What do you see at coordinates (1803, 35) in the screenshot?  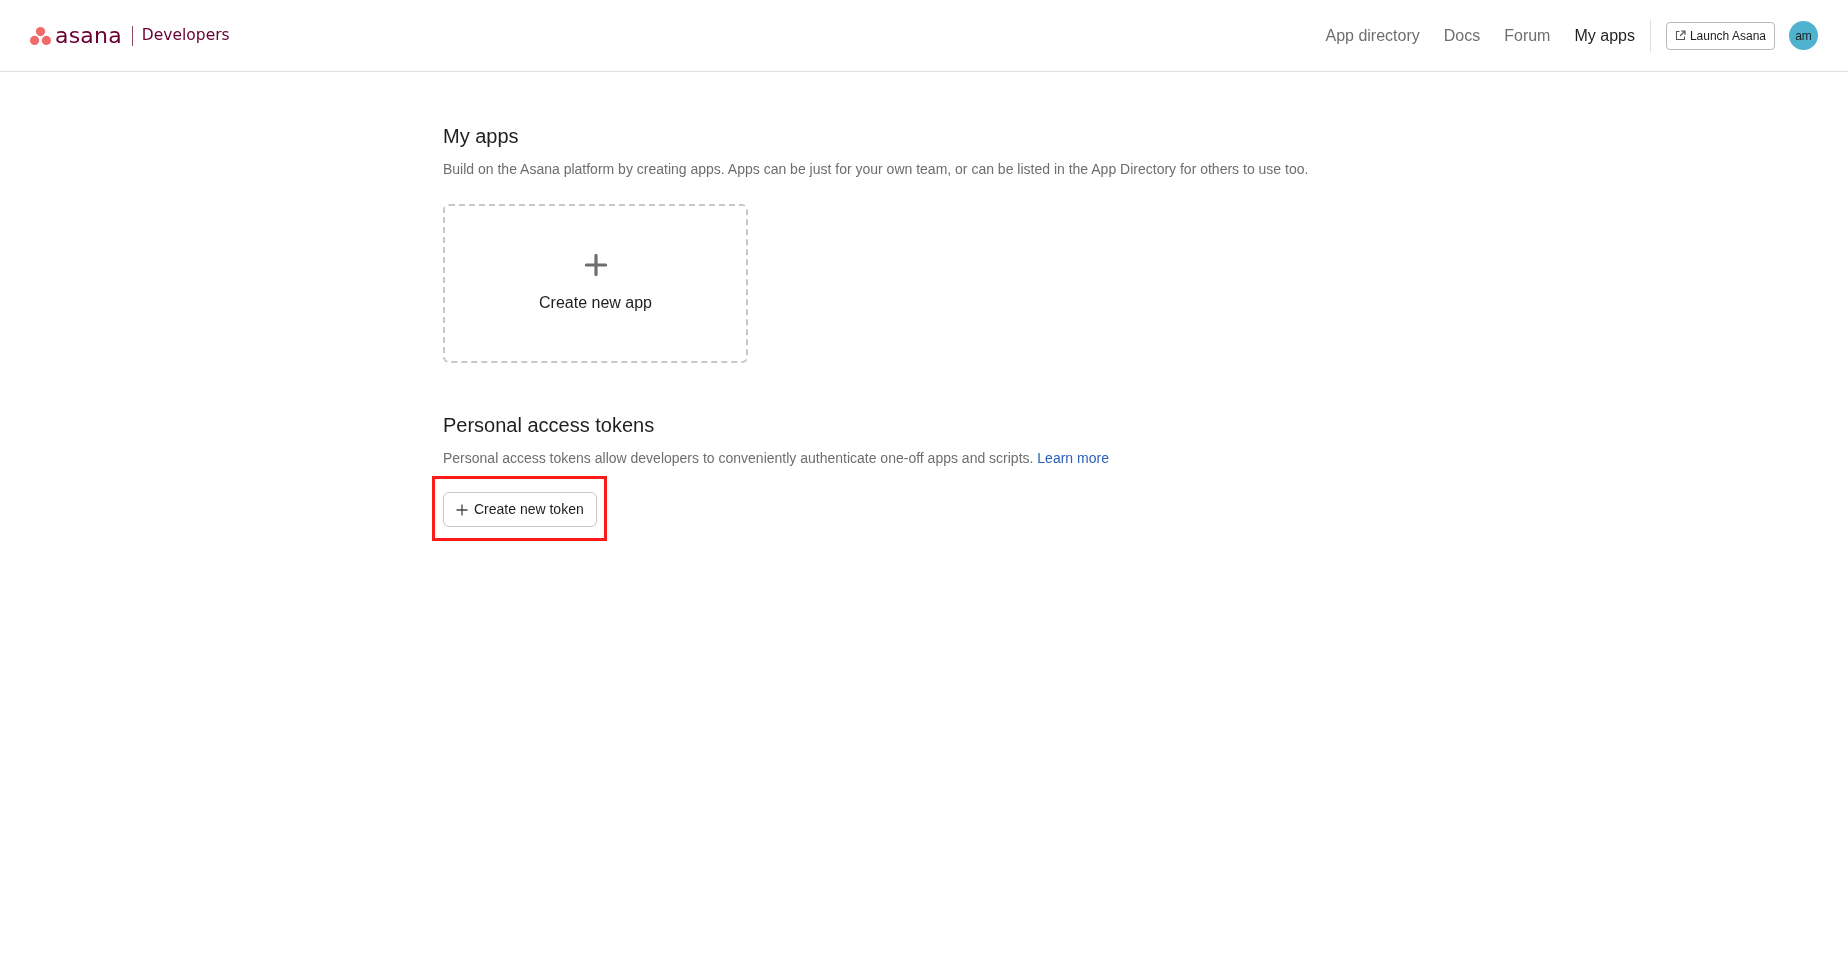 I see `user-avatar: am` at bounding box center [1803, 35].